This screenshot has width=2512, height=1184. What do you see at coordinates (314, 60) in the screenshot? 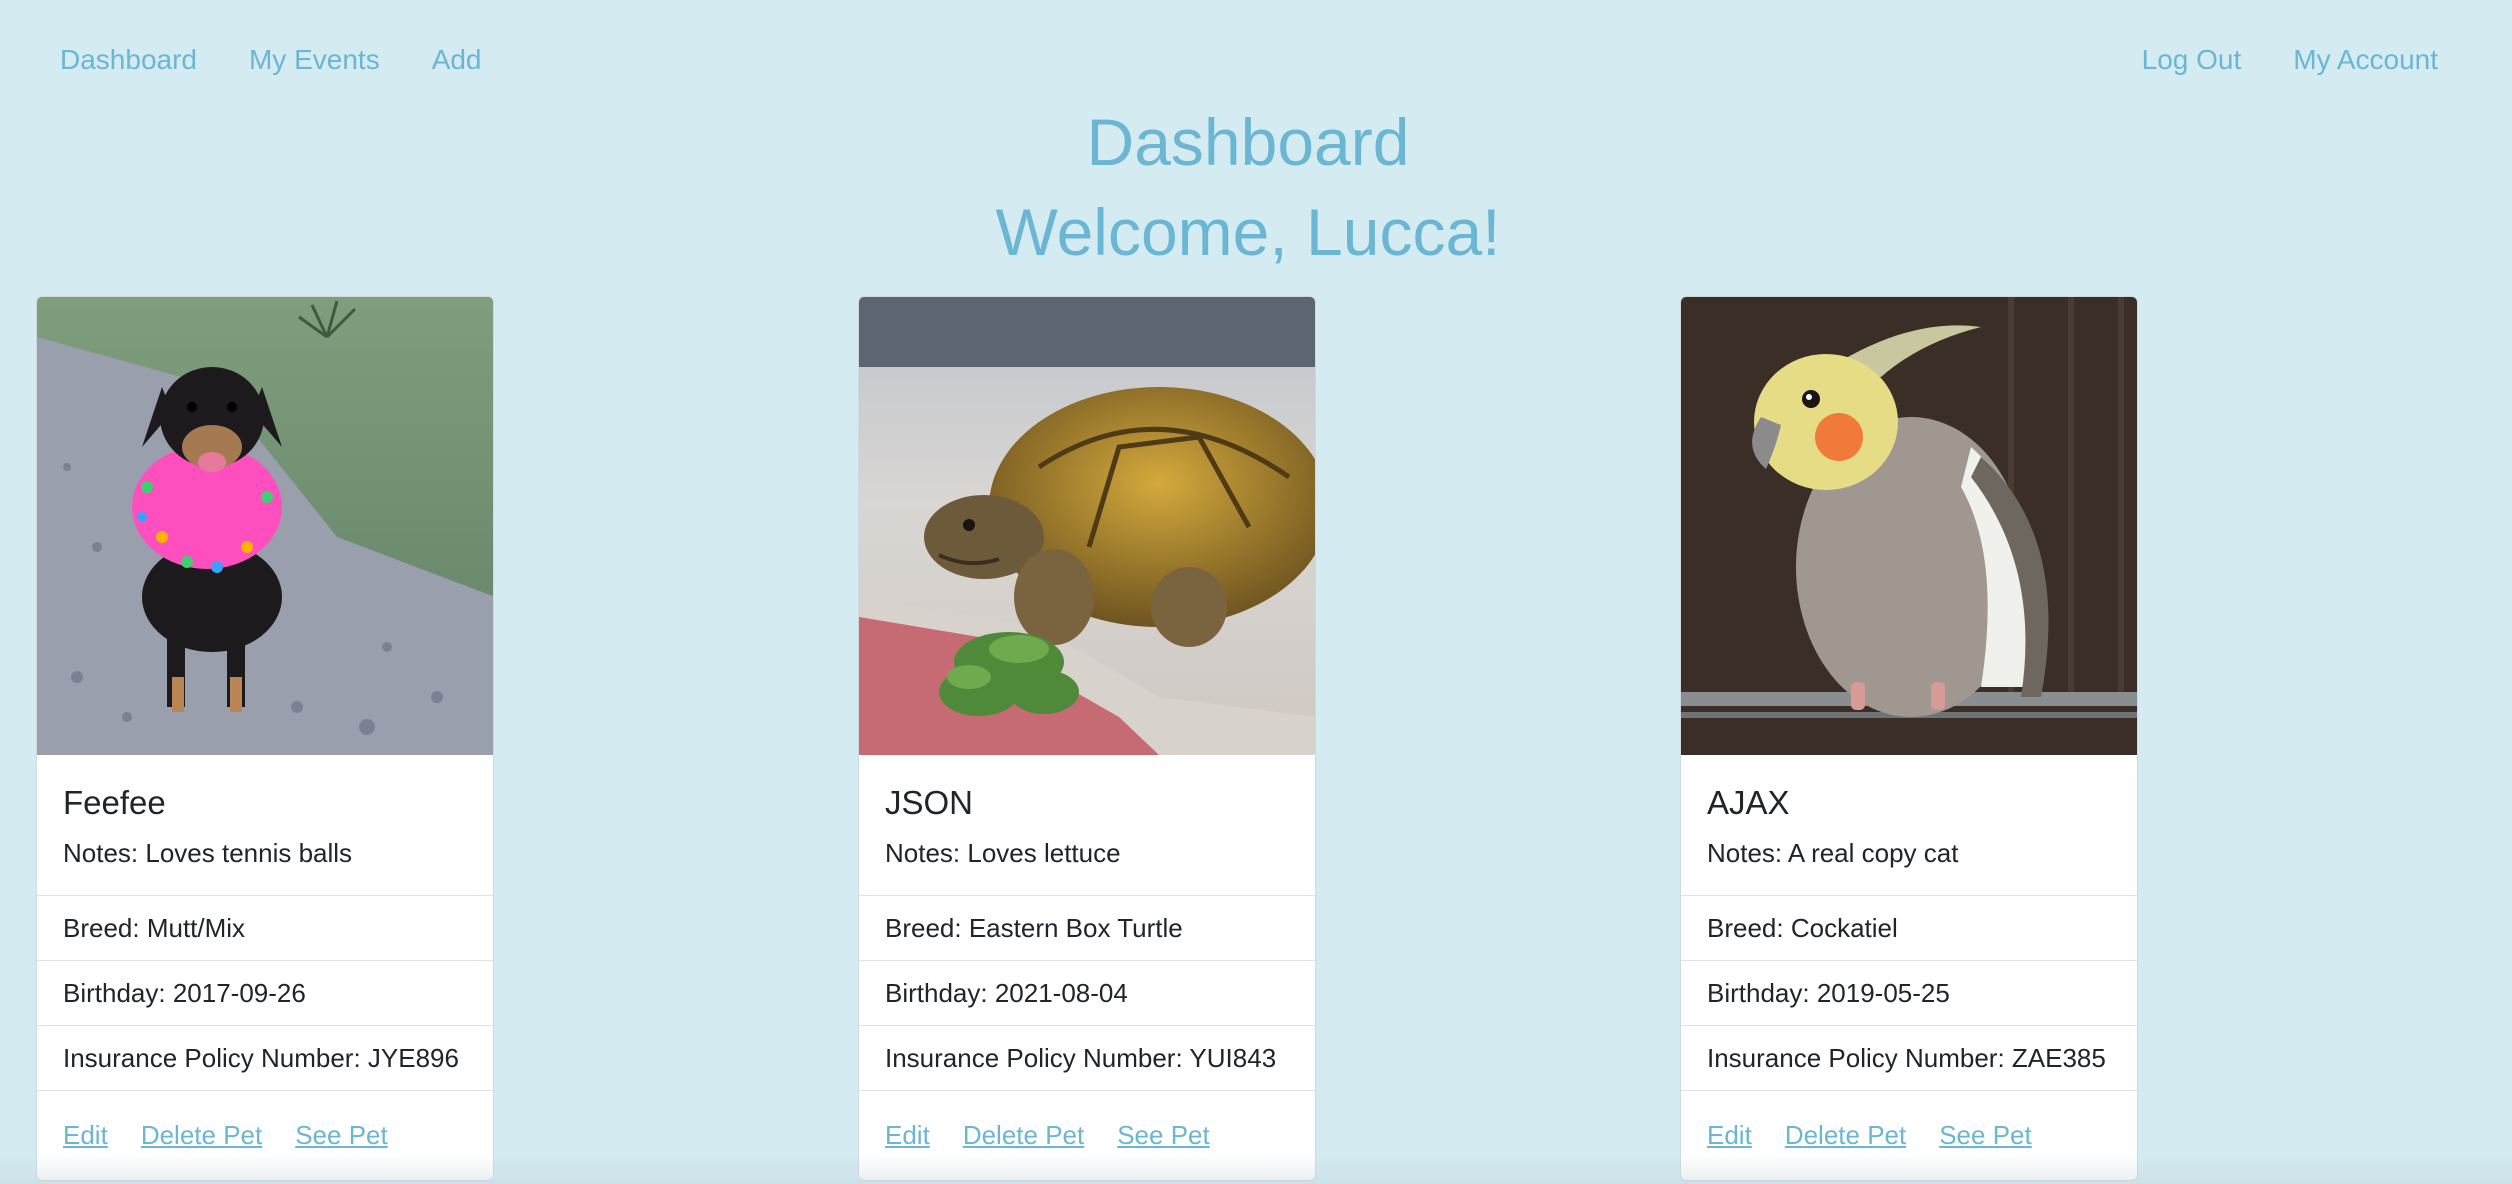
I see `nav-my-events-link: My Events` at bounding box center [314, 60].